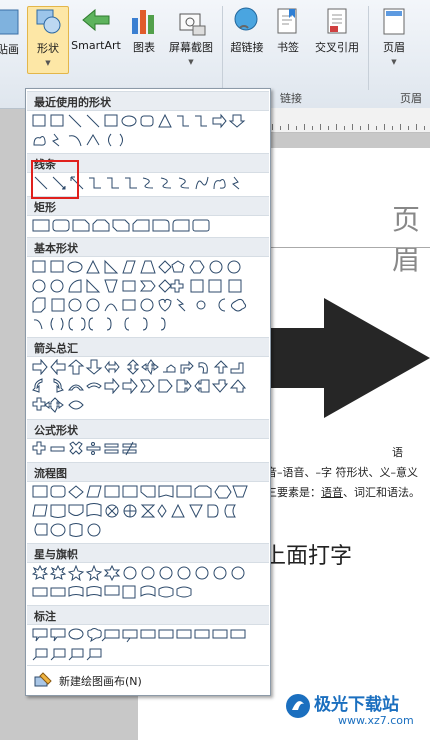 The height and width of the screenshot is (740, 430). I want to click on smartart-label: SmartArt, so click(96, 45).